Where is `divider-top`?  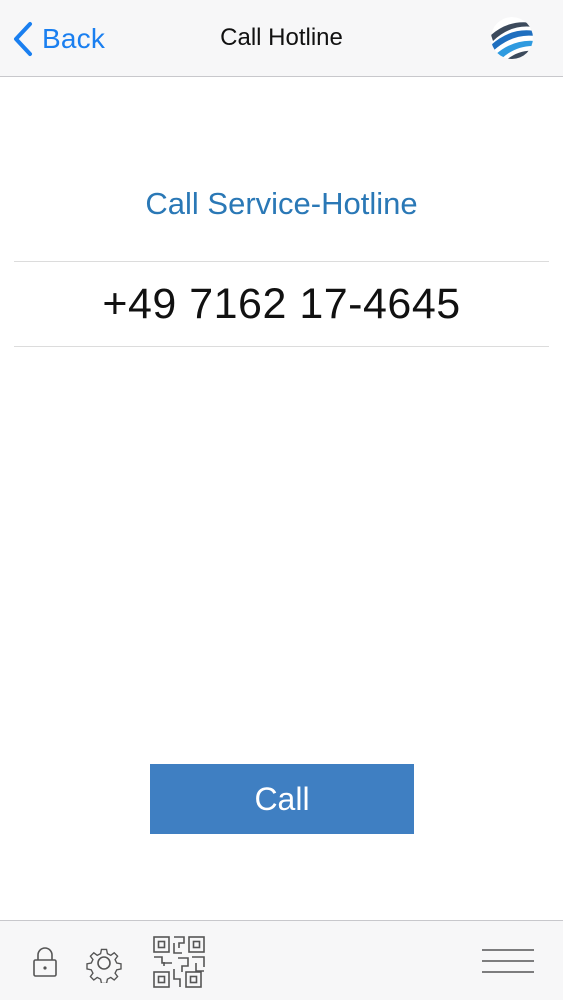
divider-top is located at coordinates (281, 261).